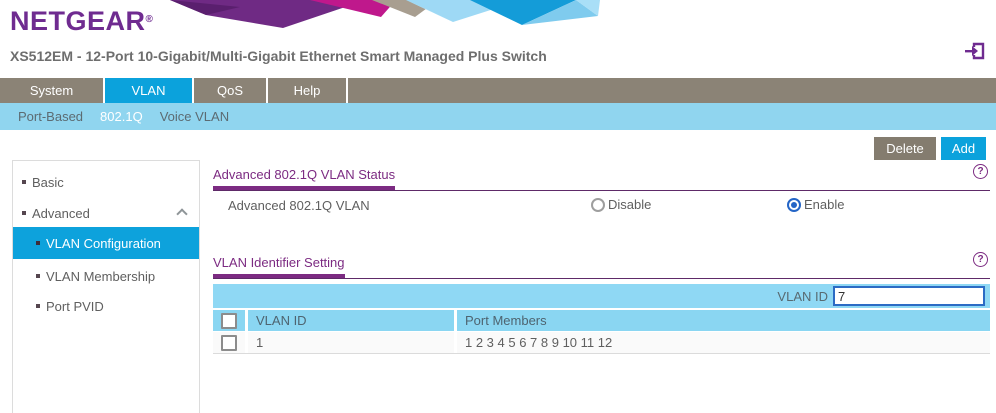  Describe the element at coordinates (149, 19) in the screenshot. I see `registered-mark: ®` at that location.